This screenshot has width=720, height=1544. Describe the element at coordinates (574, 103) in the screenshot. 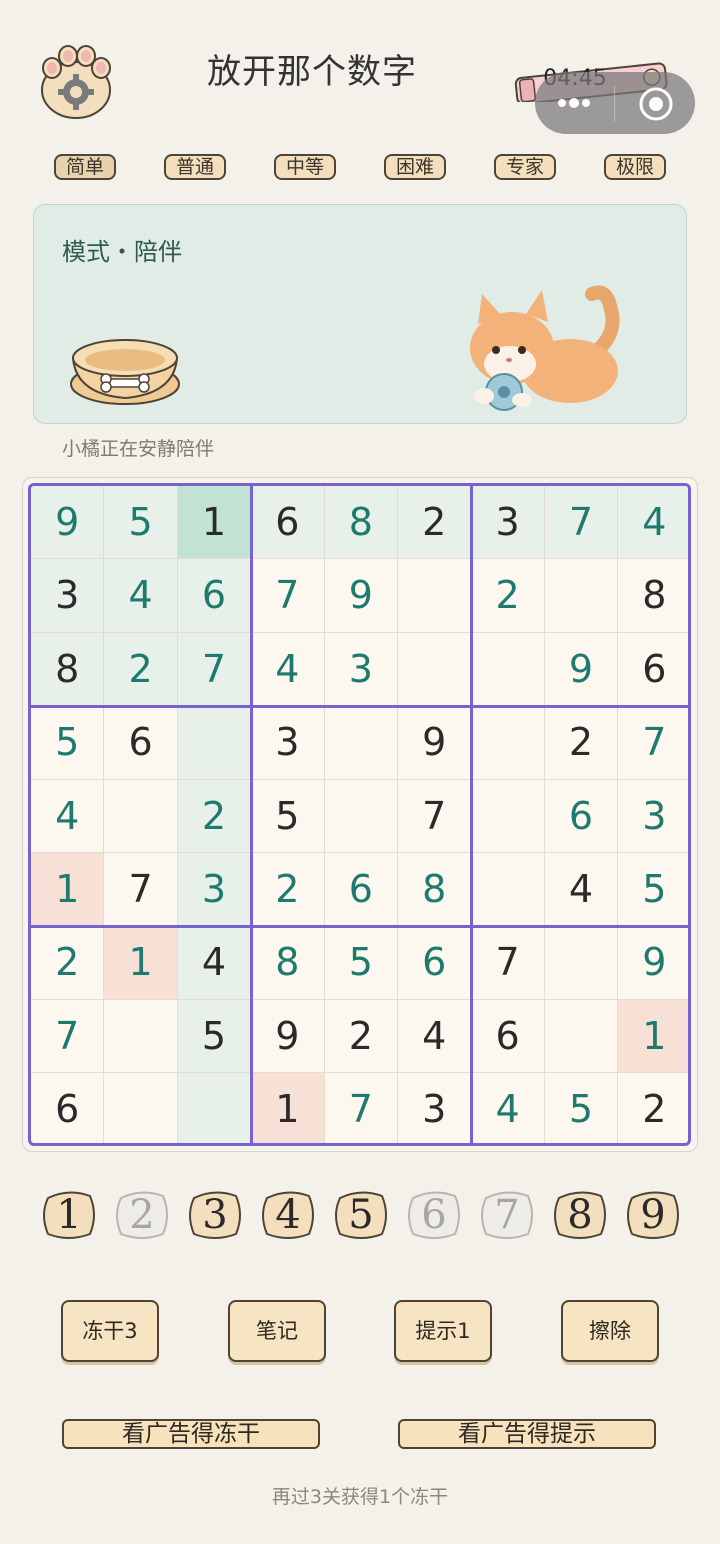

I see `more-dots-icon` at that location.